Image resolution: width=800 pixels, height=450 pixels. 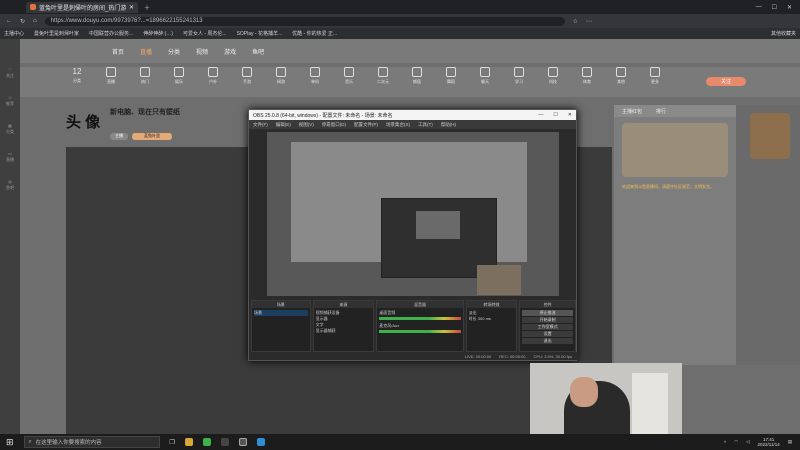 I want to click on category-item: 舞蹈, so click(x=451, y=76).